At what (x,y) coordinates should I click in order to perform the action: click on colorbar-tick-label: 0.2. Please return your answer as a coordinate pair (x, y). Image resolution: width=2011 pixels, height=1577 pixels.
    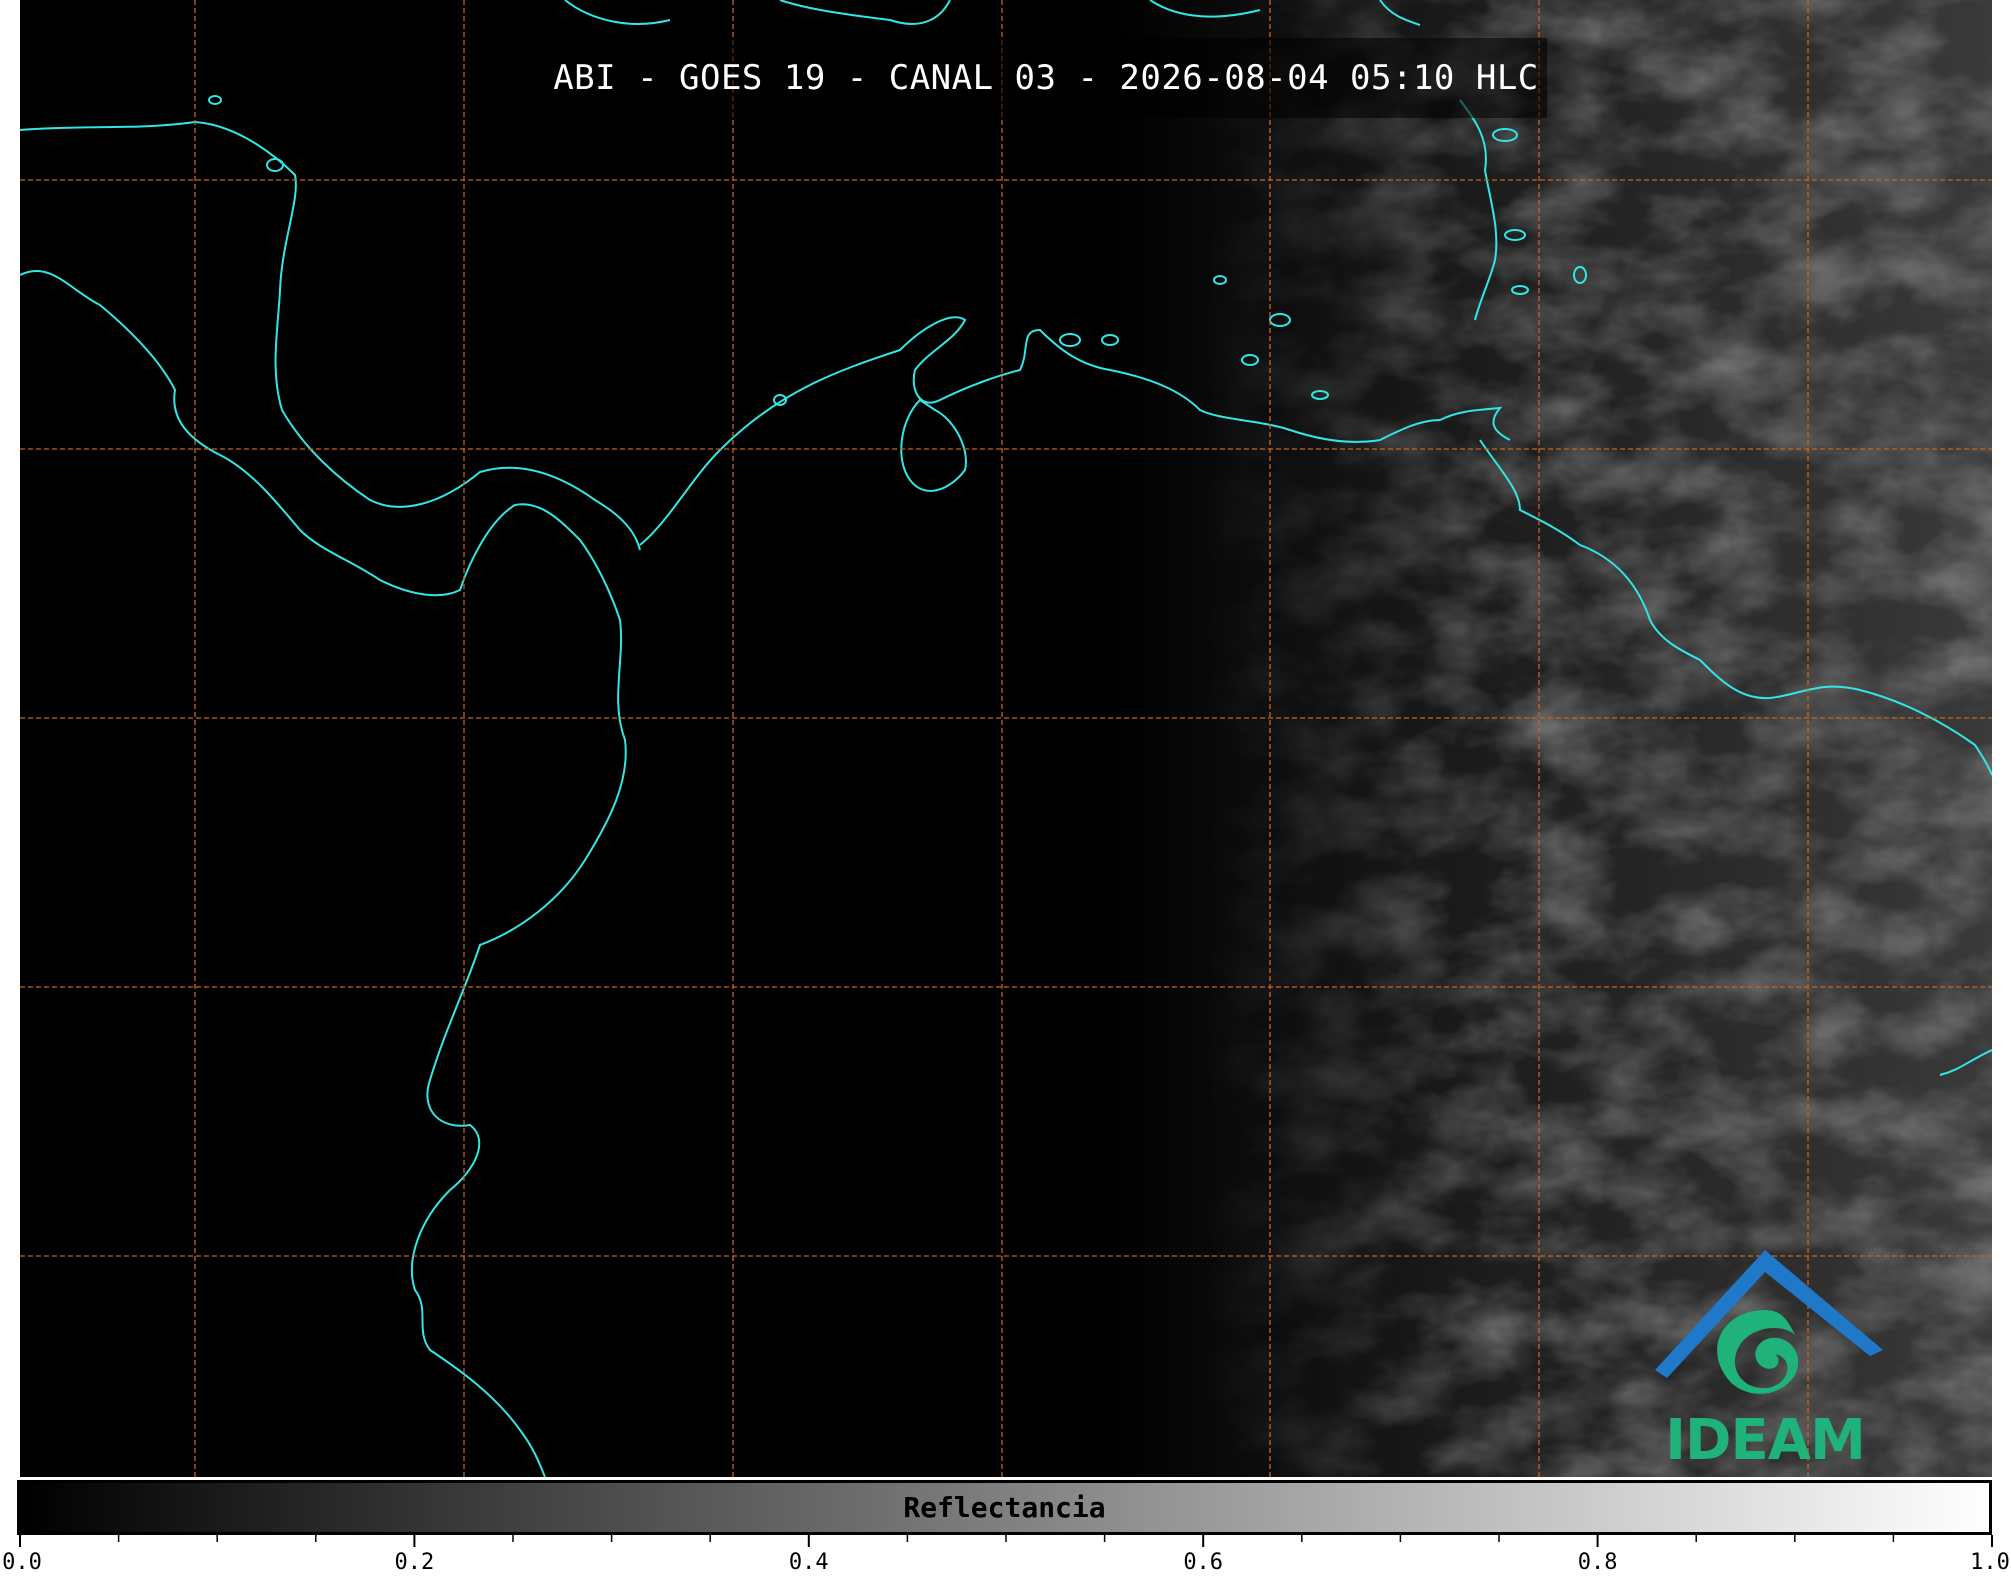
    Looking at the image, I should click on (414, 1562).